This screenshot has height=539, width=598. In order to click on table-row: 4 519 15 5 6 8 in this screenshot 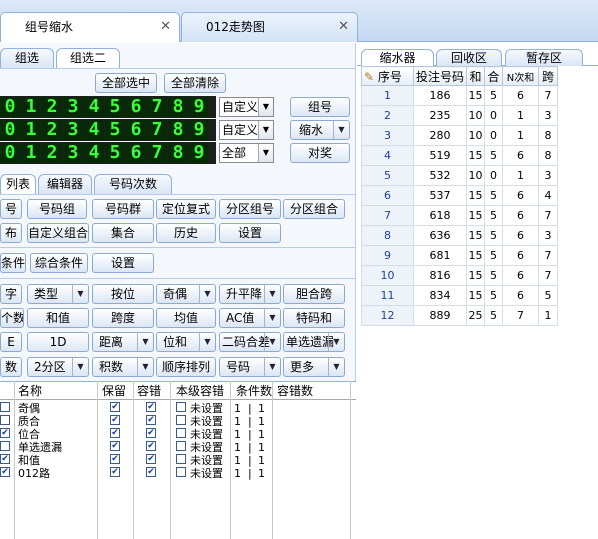, I will do `click(459, 155)`.